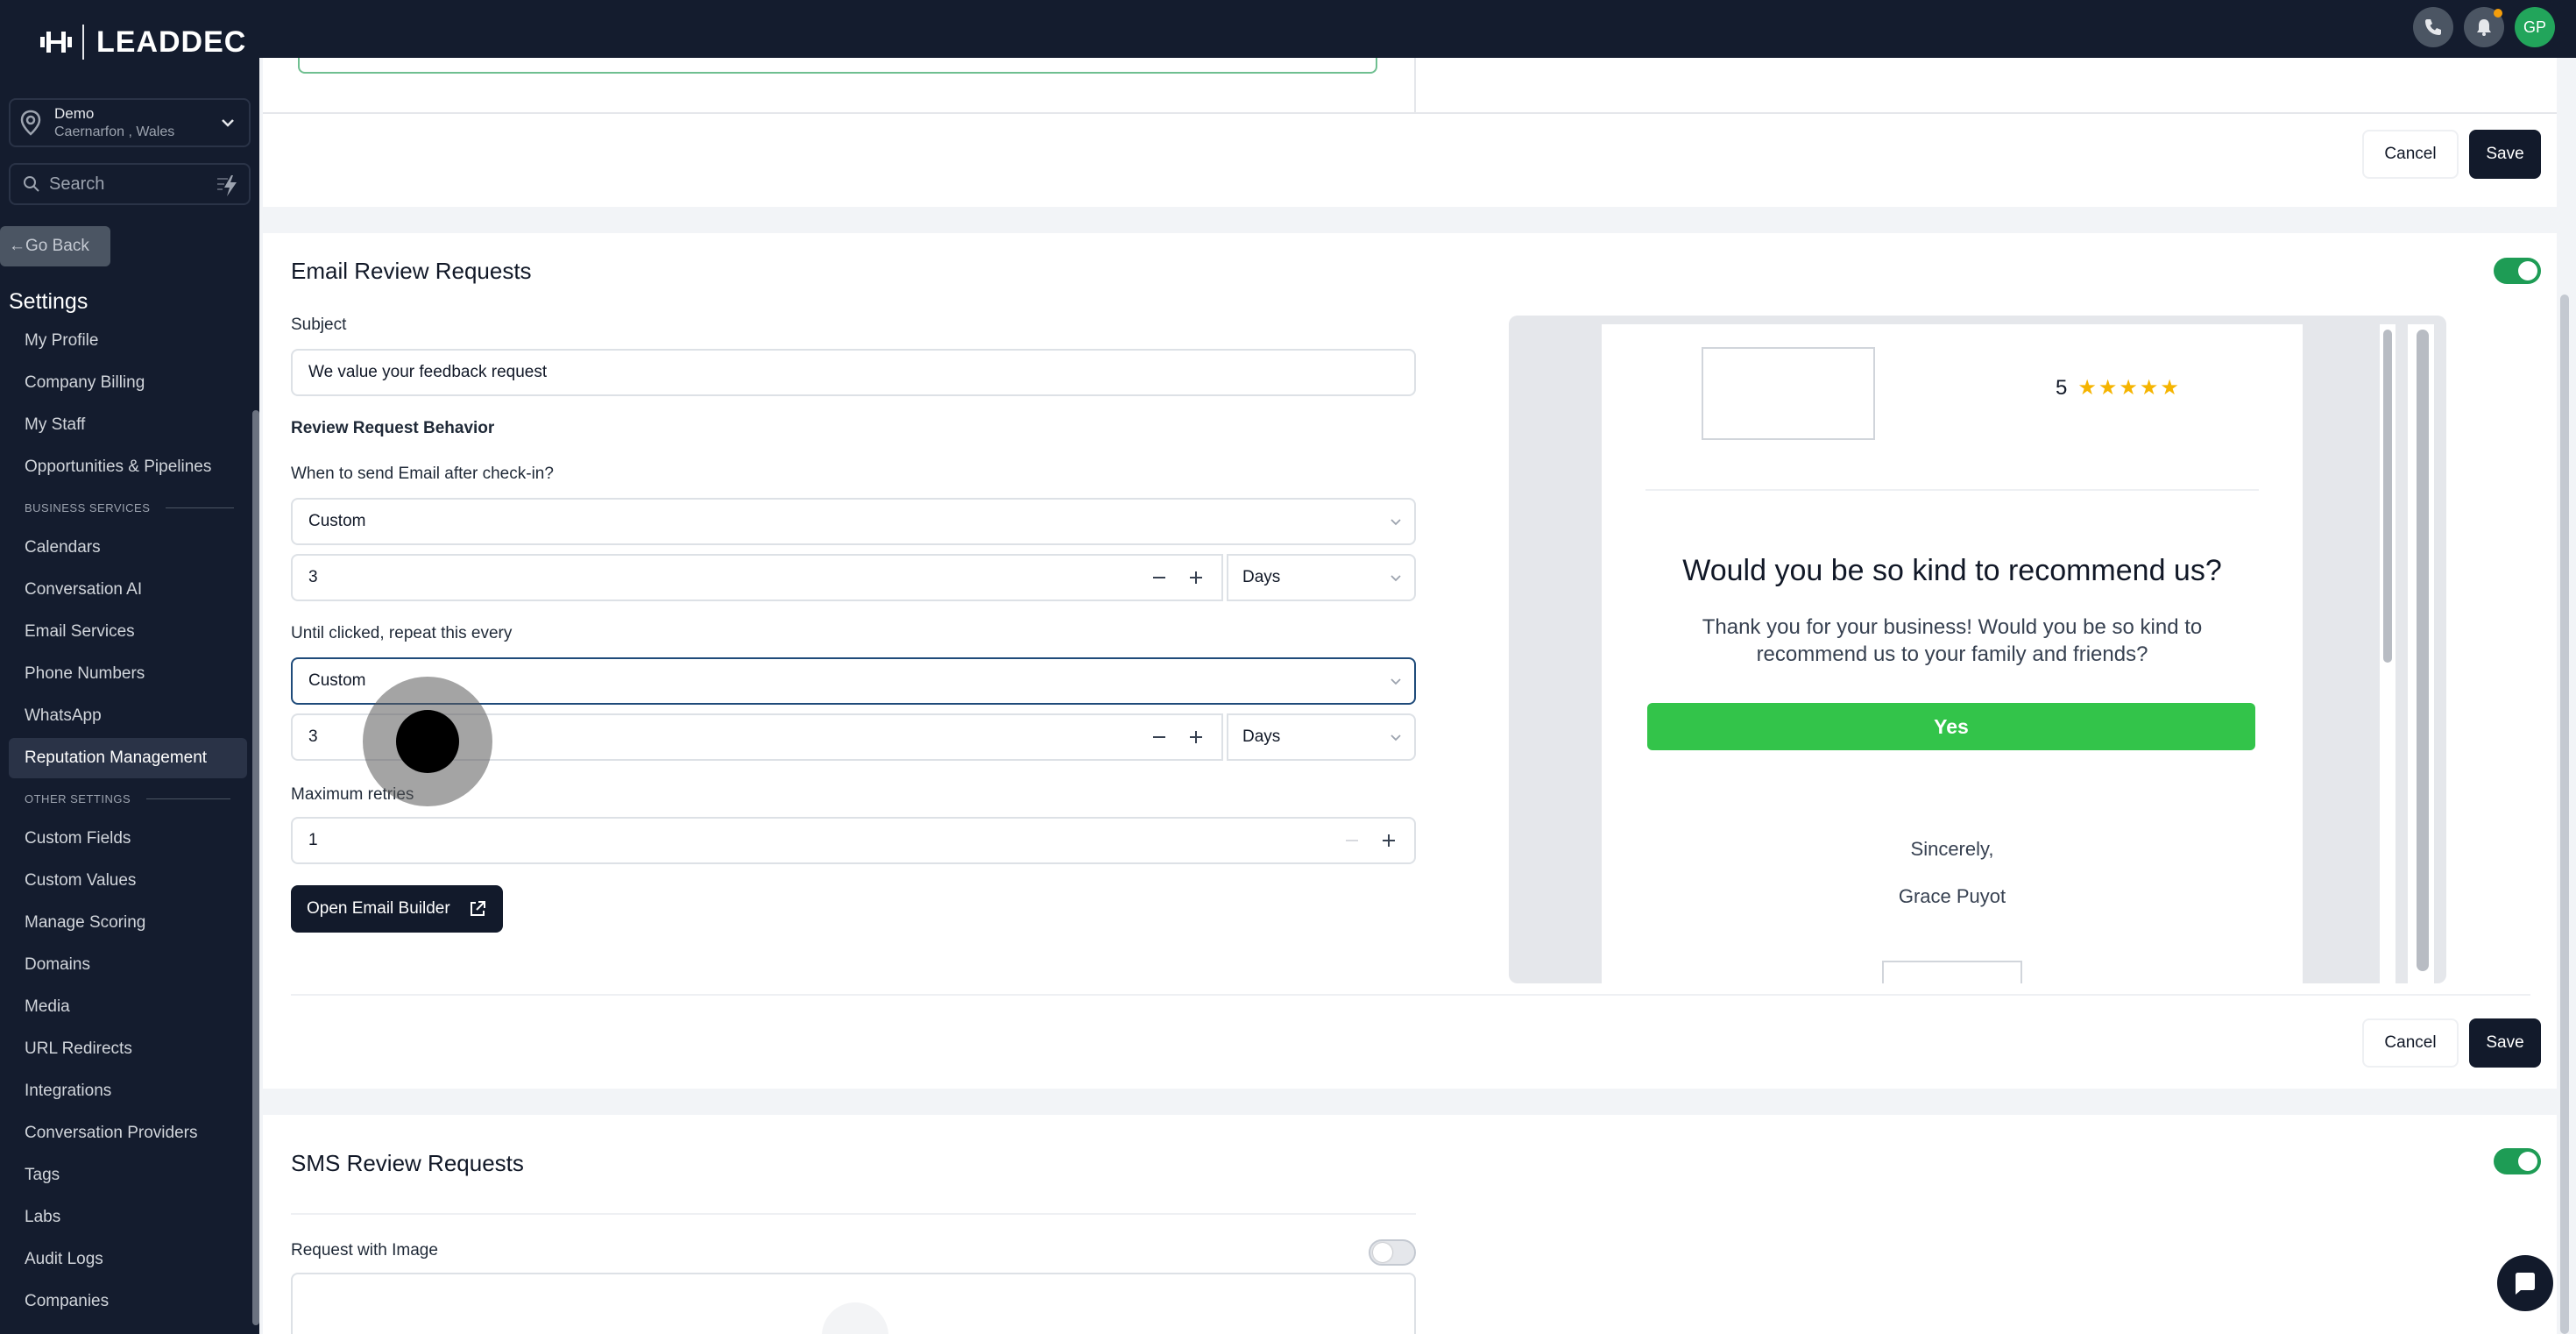  Describe the element at coordinates (128, 590) in the screenshot. I see `nav-item-conversation-ai: Conversation AI` at that location.